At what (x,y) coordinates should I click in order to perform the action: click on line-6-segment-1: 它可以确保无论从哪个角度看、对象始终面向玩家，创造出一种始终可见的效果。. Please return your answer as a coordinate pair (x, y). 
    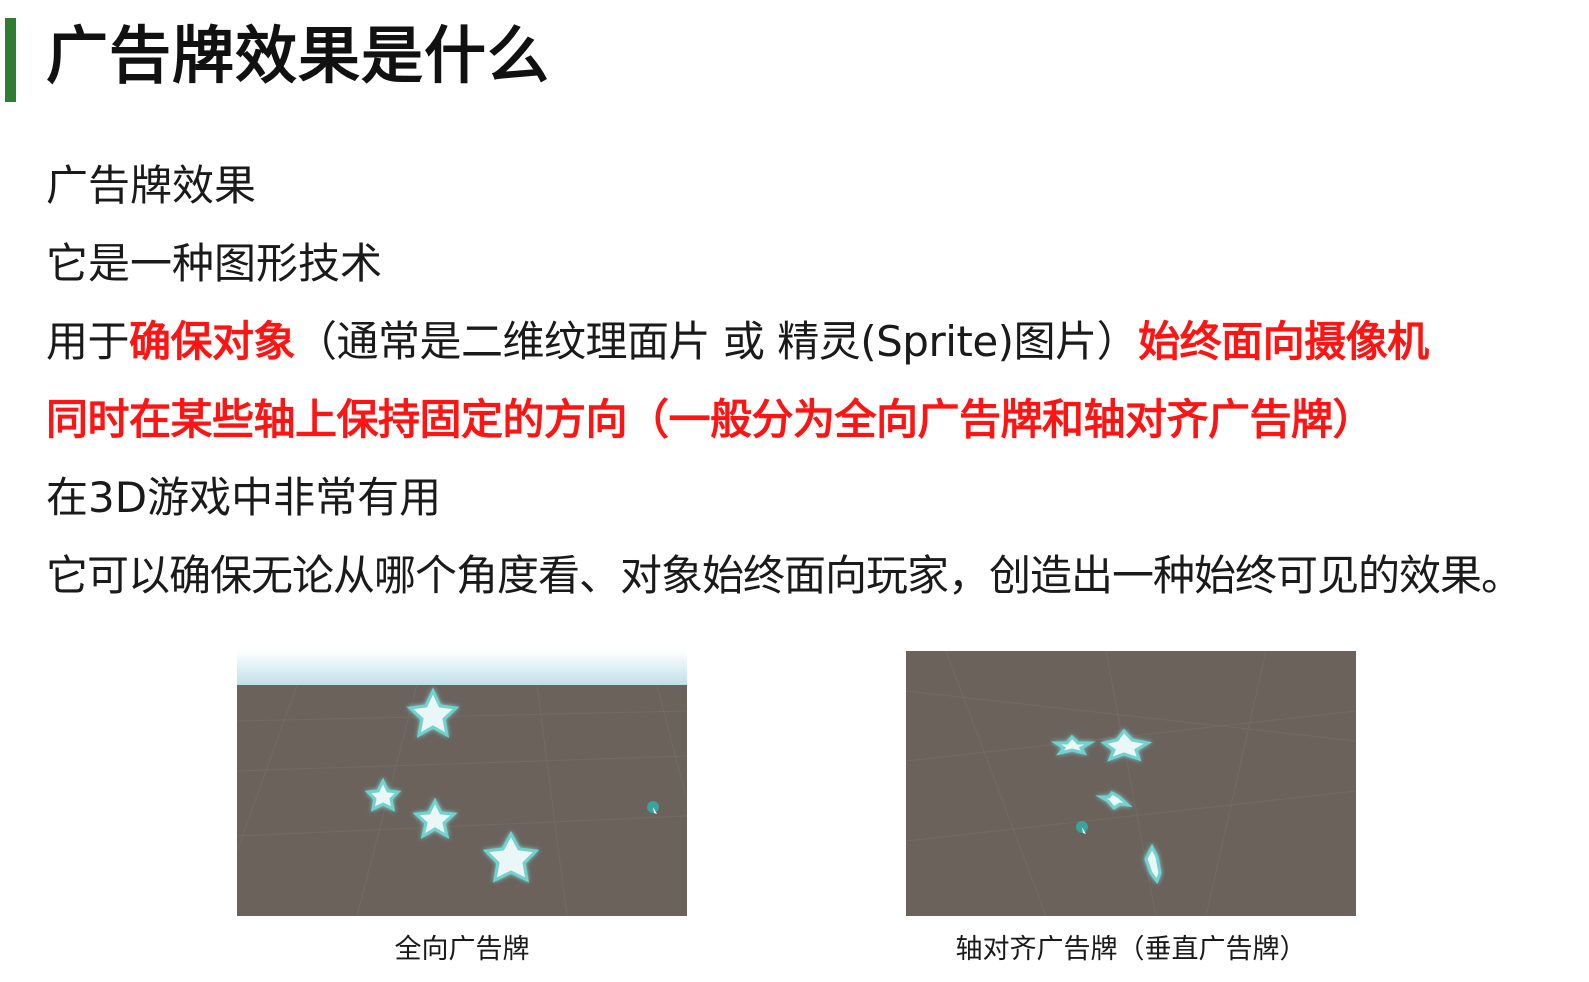
    Looking at the image, I should click on (784, 575).